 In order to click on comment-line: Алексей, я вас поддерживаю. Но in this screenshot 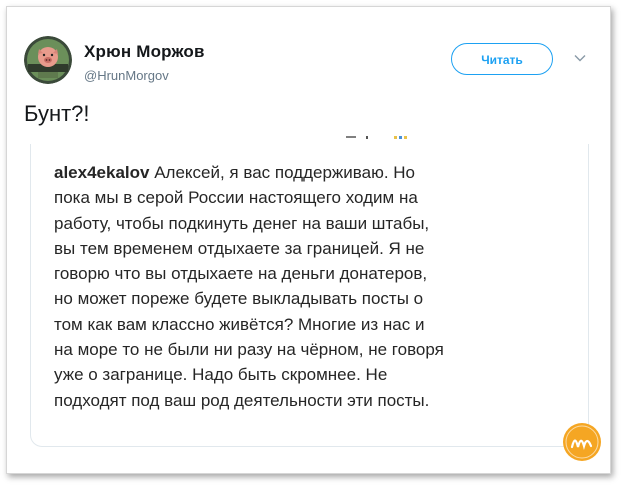, I will do `click(282, 172)`.